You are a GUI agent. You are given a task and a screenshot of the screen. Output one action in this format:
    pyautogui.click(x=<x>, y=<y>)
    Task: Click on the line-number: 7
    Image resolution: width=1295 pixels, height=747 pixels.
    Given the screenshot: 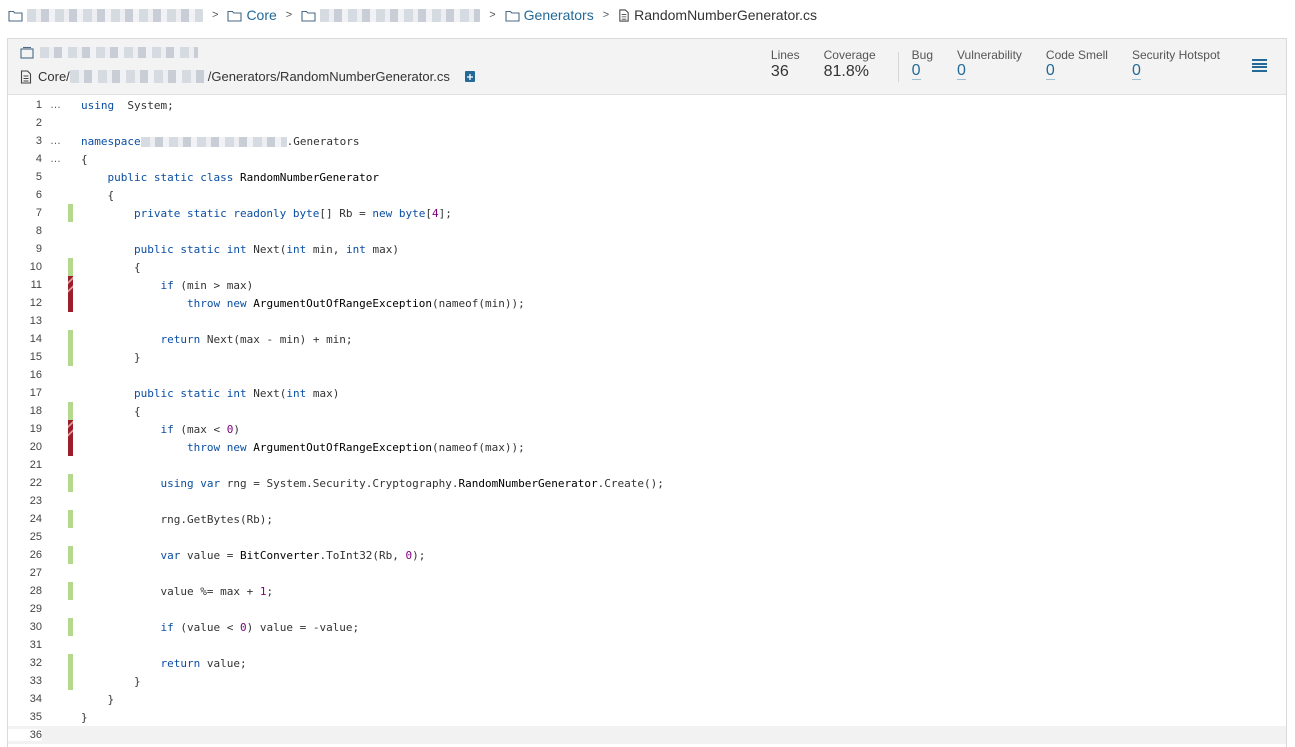 What is the action you would take?
    pyautogui.click(x=25, y=213)
    